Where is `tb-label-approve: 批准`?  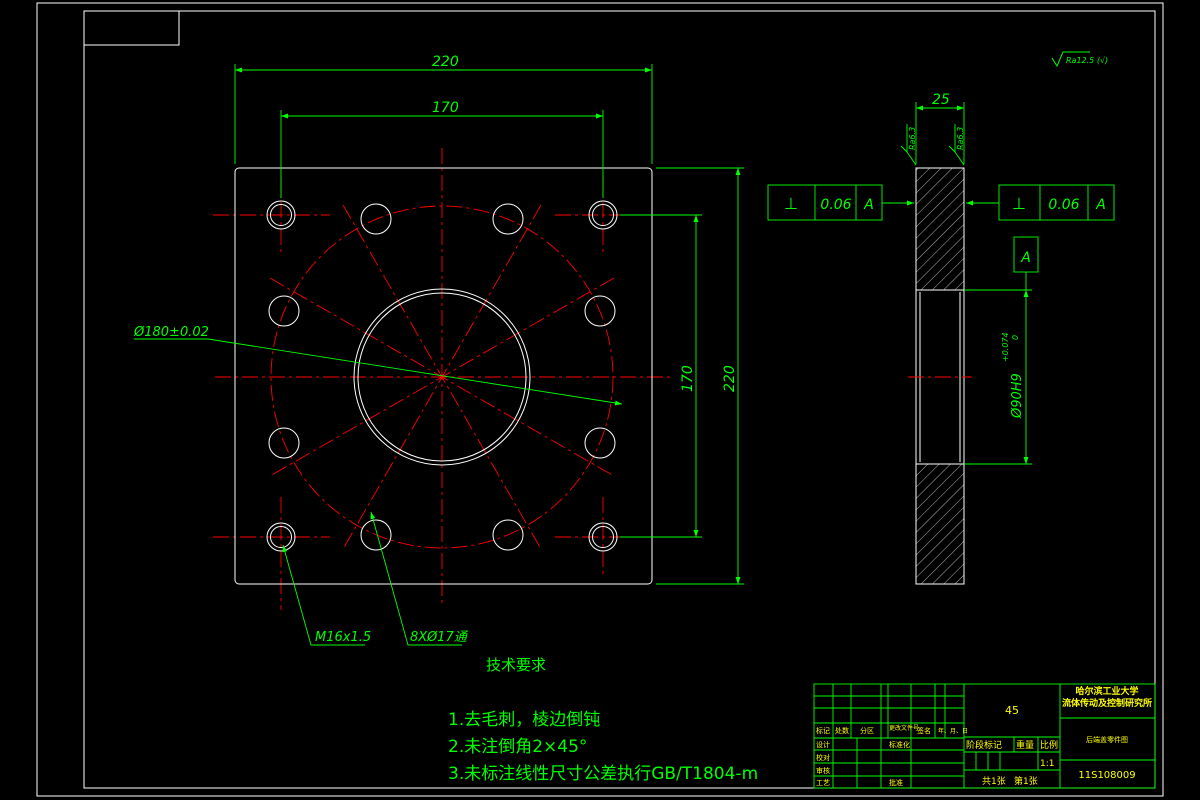
tb-label-approve: 批准 is located at coordinates (896, 782).